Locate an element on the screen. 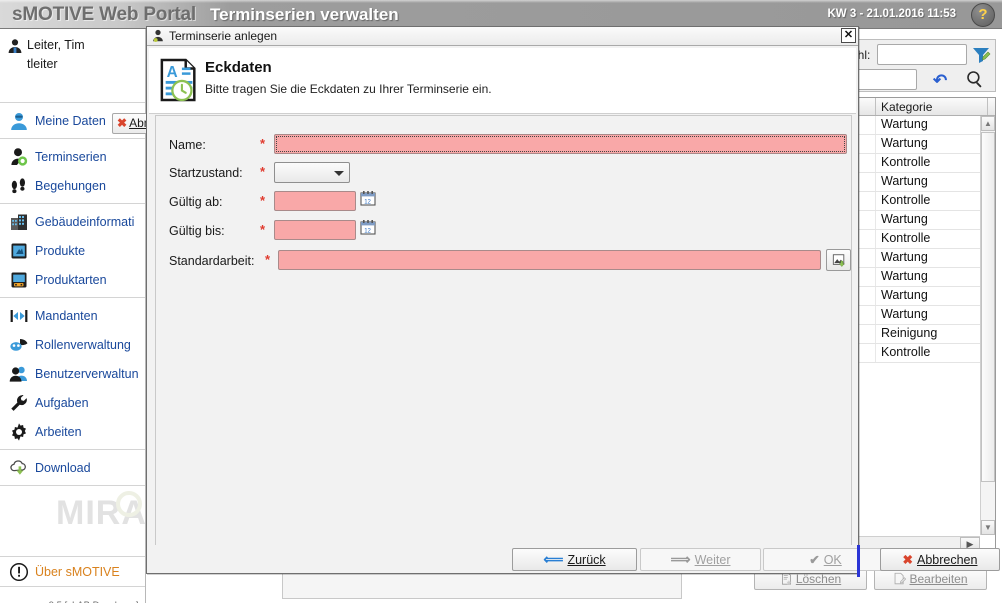 This screenshot has width=1002, height=603. cell-kategorie: Kontrolle is located at coordinates (906, 238).